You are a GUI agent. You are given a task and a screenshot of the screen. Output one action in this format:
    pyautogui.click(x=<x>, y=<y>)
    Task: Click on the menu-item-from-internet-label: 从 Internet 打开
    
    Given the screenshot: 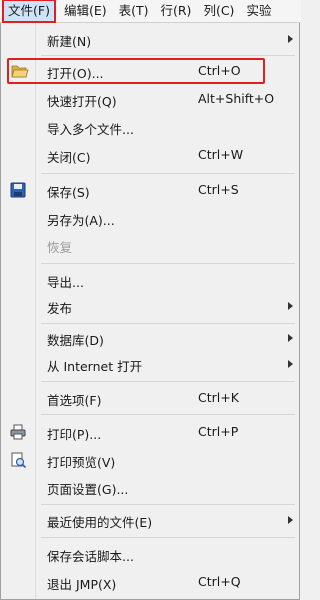 What is the action you would take?
    pyautogui.click(x=95, y=366)
    